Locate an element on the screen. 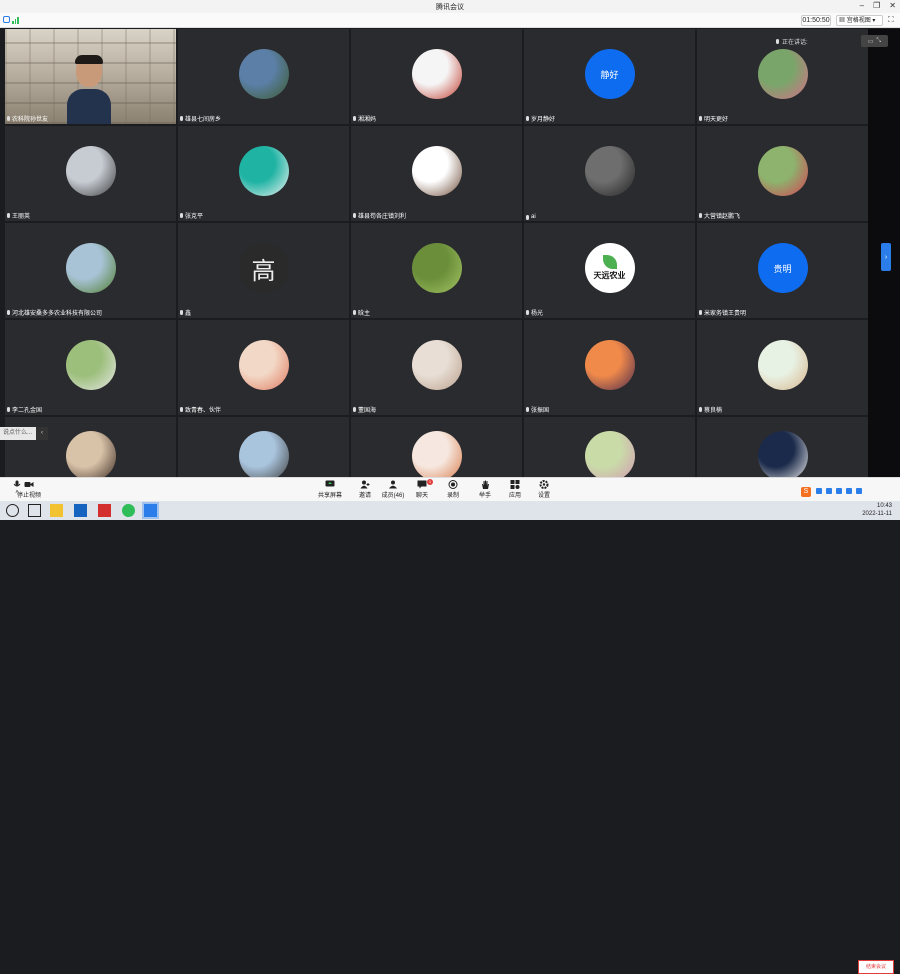 The height and width of the screenshot is (974, 900). participant-tile: 大营镇赵鹏飞 is located at coordinates (782, 173).